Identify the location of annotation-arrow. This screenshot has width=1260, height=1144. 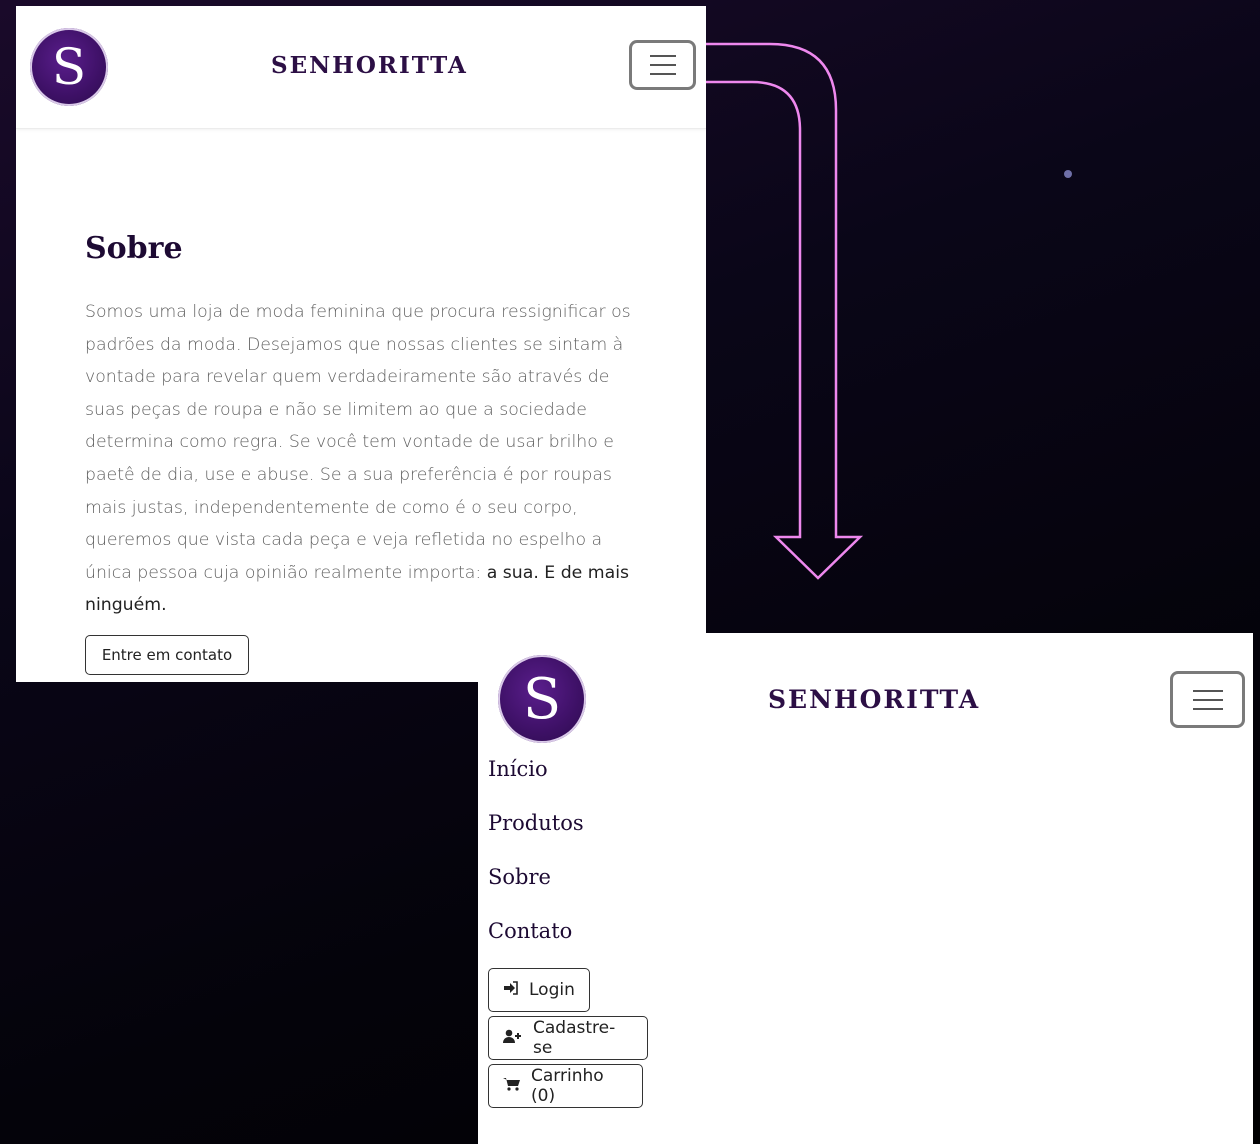
(785, 311).